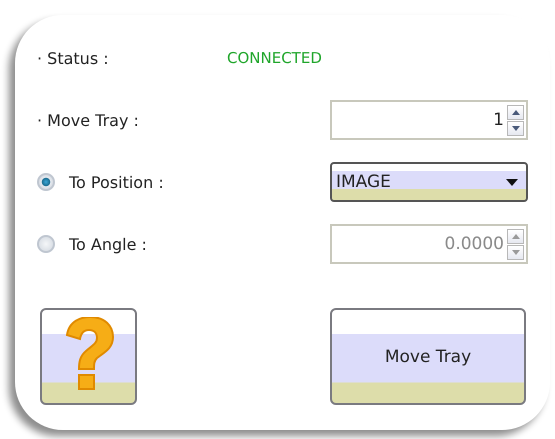 This screenshot has height=439, width=555. I want to click on option-label: To Angle :, so click(108, 244).